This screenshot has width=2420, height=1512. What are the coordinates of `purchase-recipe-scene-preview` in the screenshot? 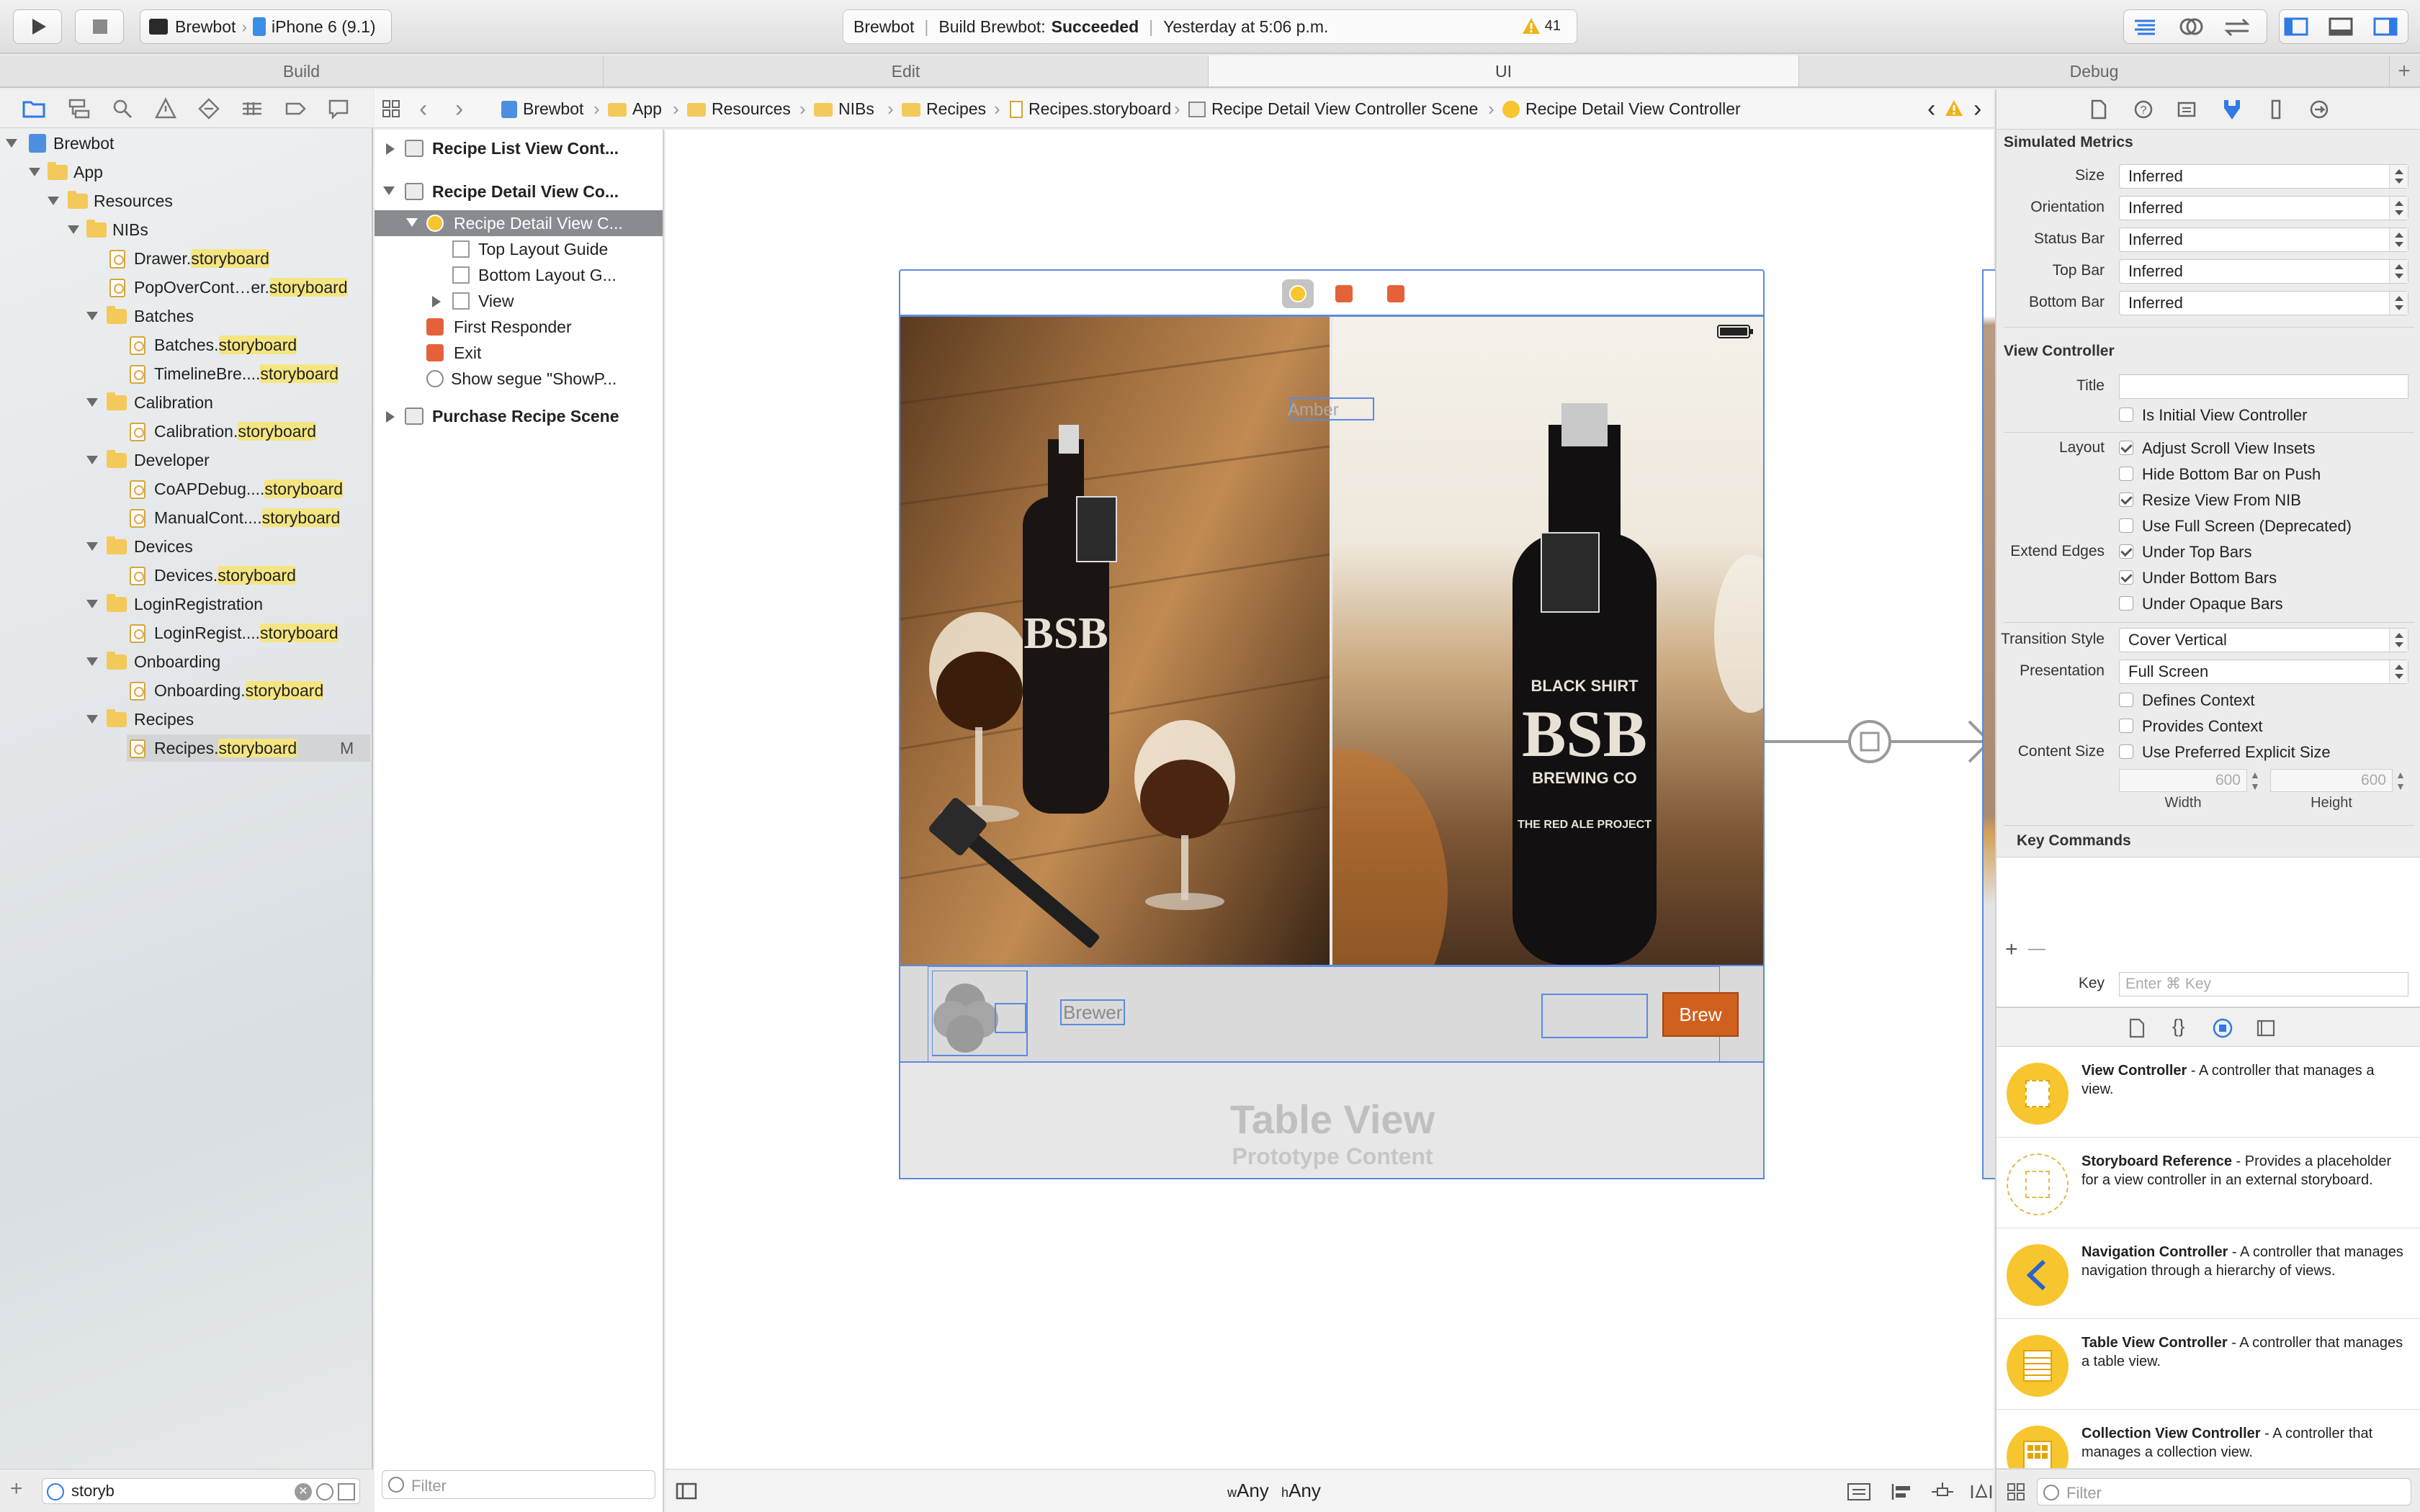 It's located at (1989, 724).